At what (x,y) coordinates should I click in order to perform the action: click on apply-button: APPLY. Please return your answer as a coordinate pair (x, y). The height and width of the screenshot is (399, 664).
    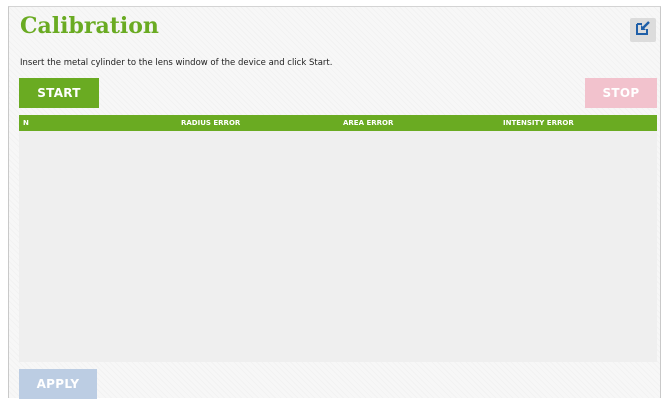
    Looking at the image, I should click on (58, 384).